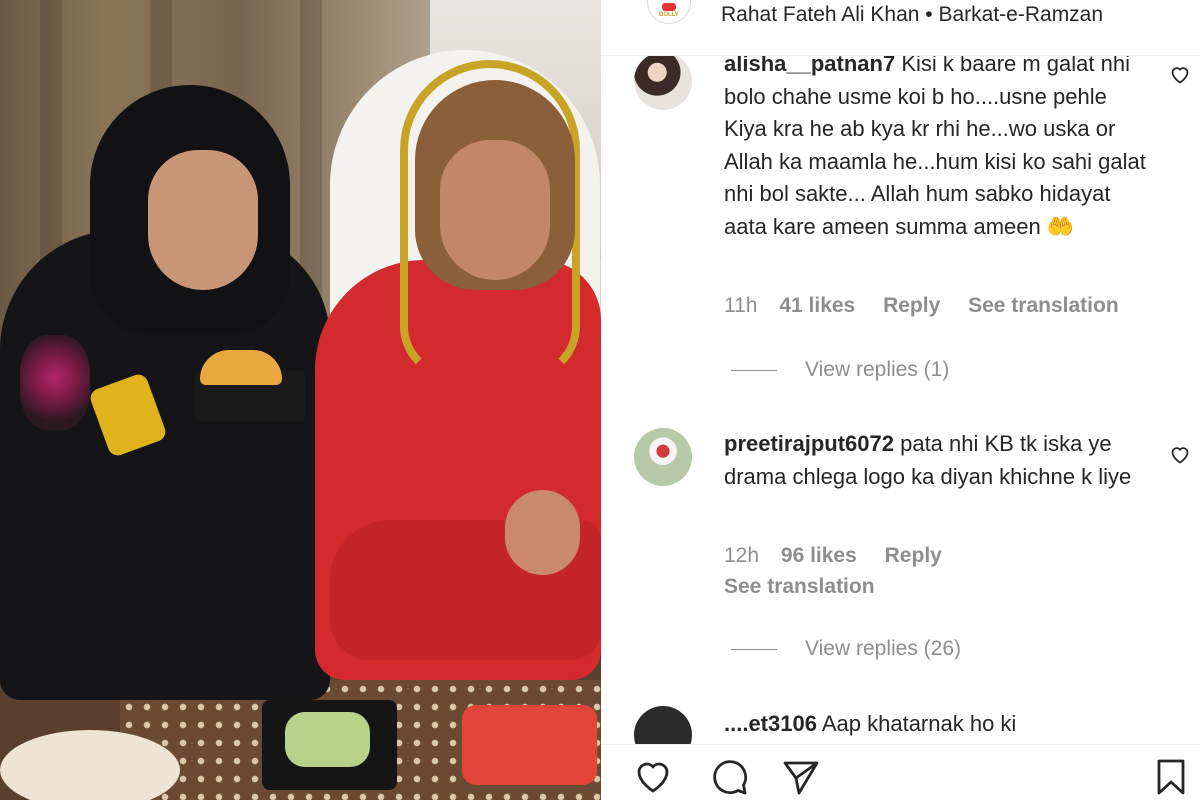 Image resolution: width=1200 pixels, height=800 pixels. What do you see at coordinates (669, 7) in the screenshot?
I see `logo-icon` at bounding box center [669, 7].